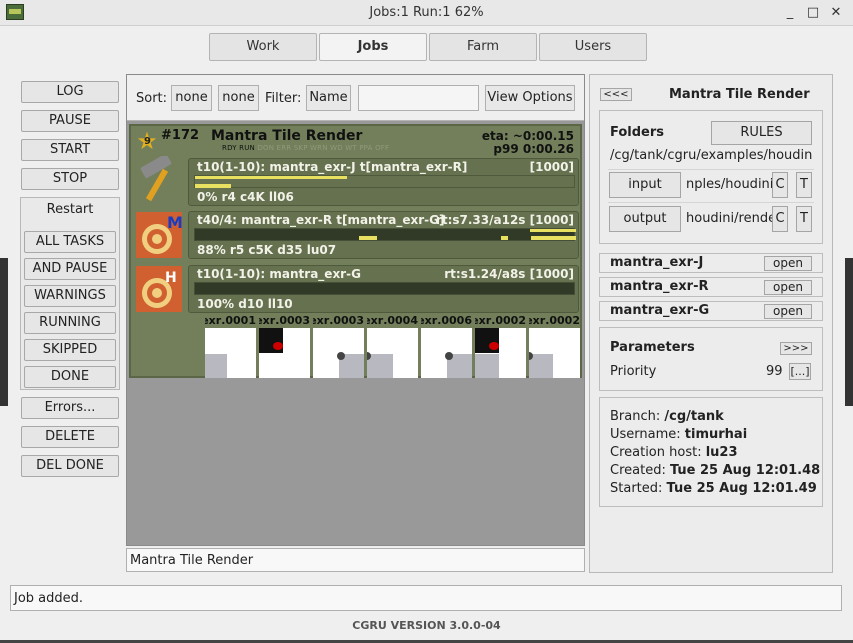 This screenshot has width=853, height=643. Describe the element at coordinates (70, 242) in the screenshot. I see `restart-all-tasks-button: ALL TASKS` at that location.